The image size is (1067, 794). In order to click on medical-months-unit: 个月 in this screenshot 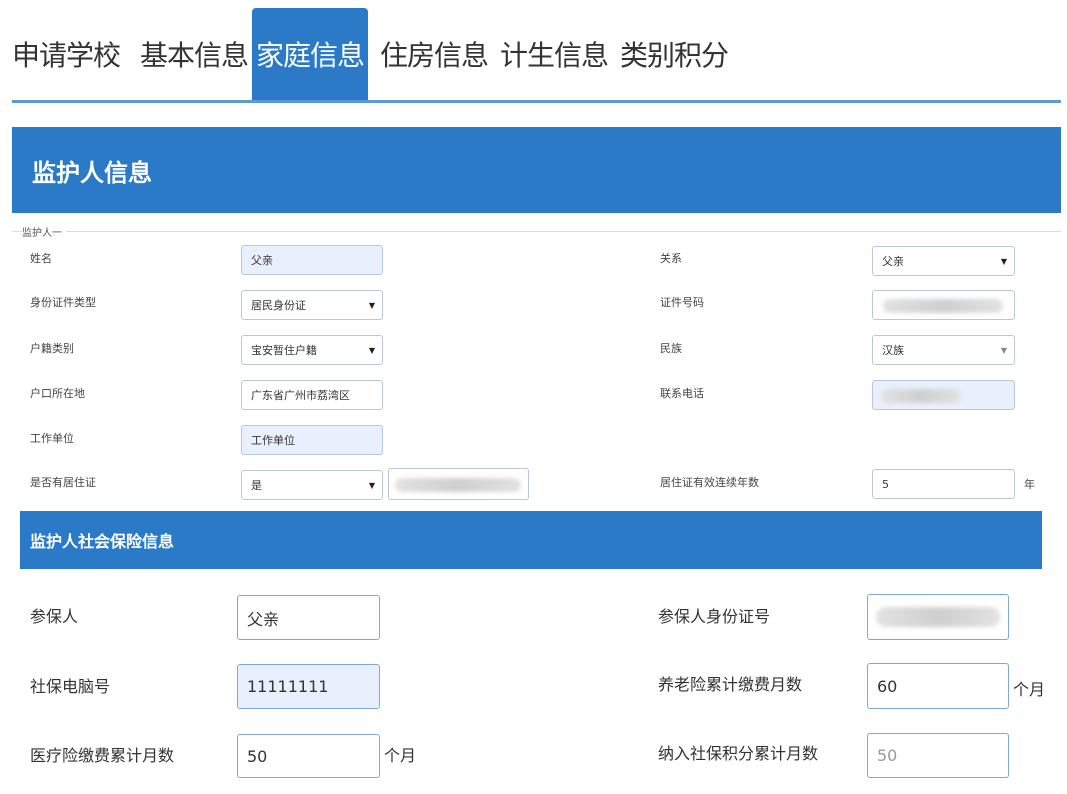, I will do `click(400, 755)`.